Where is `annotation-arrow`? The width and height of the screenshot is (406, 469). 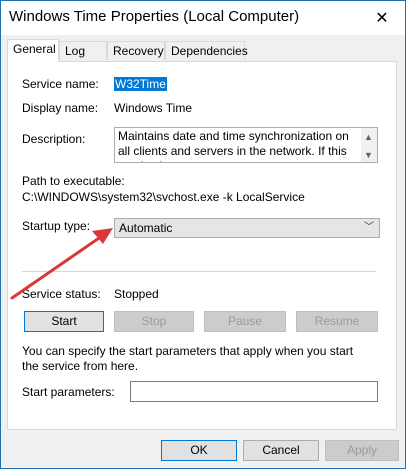 annotation-arrow is located at coordinates (61, 264).